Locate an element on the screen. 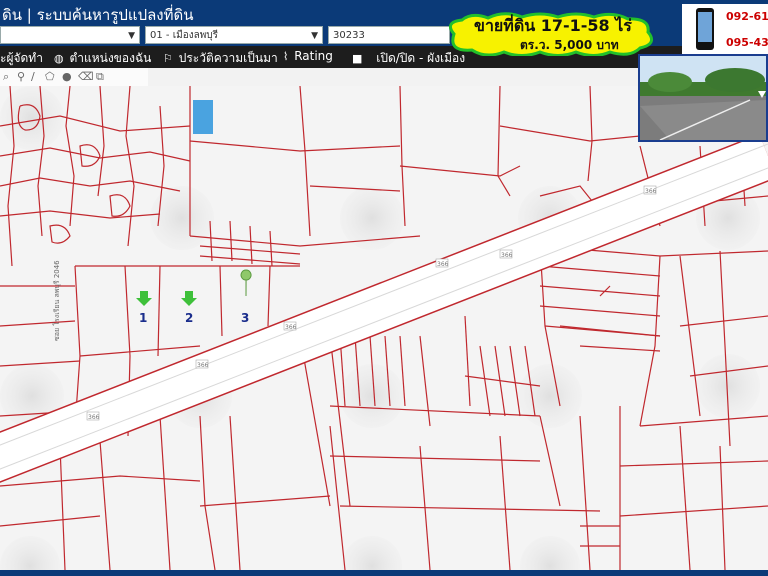 Image resolution: width=768 pixels, height=576 pixels. ad-phone-box: 092-613 095-435 is located at coordinates (725, 30).